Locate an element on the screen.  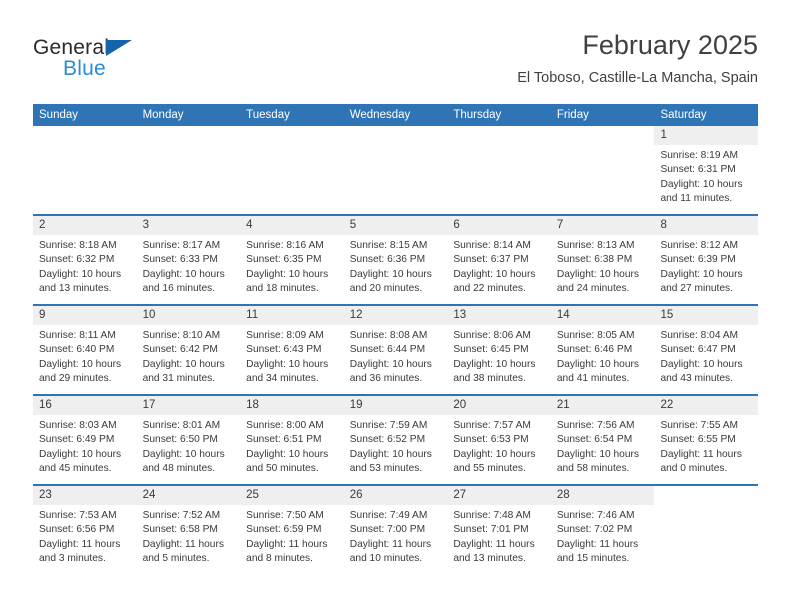
sunset-text: Sunset: 6:50 PM is located at coordinates (180, 440).